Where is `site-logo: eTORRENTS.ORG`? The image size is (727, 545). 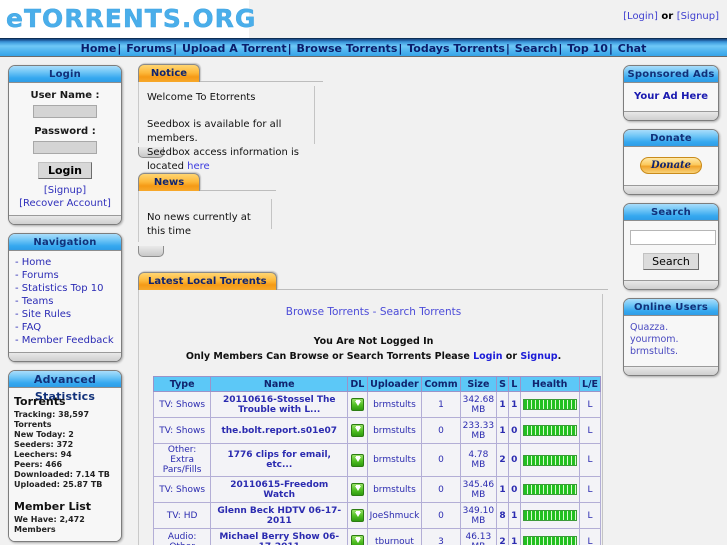
site-logo: eTORRENTS.ORG is located at coordinates (131, 18).